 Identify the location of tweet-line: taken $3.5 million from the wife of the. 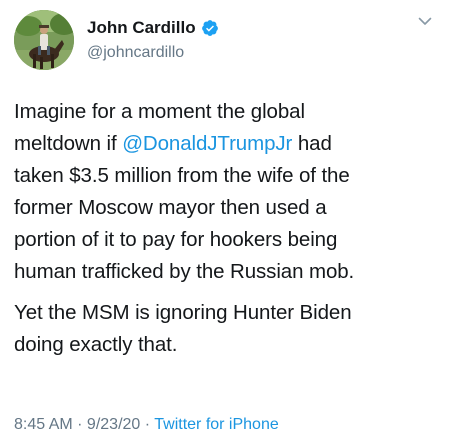
(182, 175).